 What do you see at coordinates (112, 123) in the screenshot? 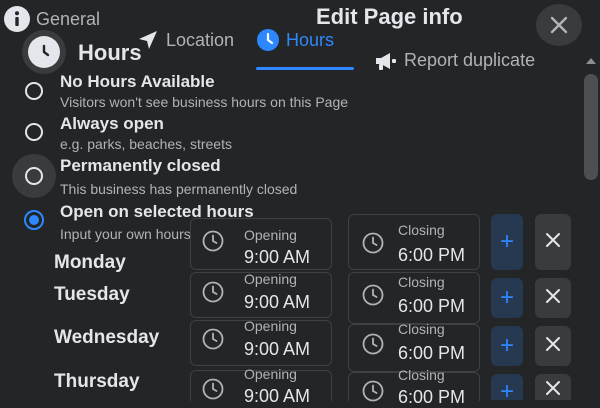
I see `option-label: Always open` at bounding box center [112, 123].